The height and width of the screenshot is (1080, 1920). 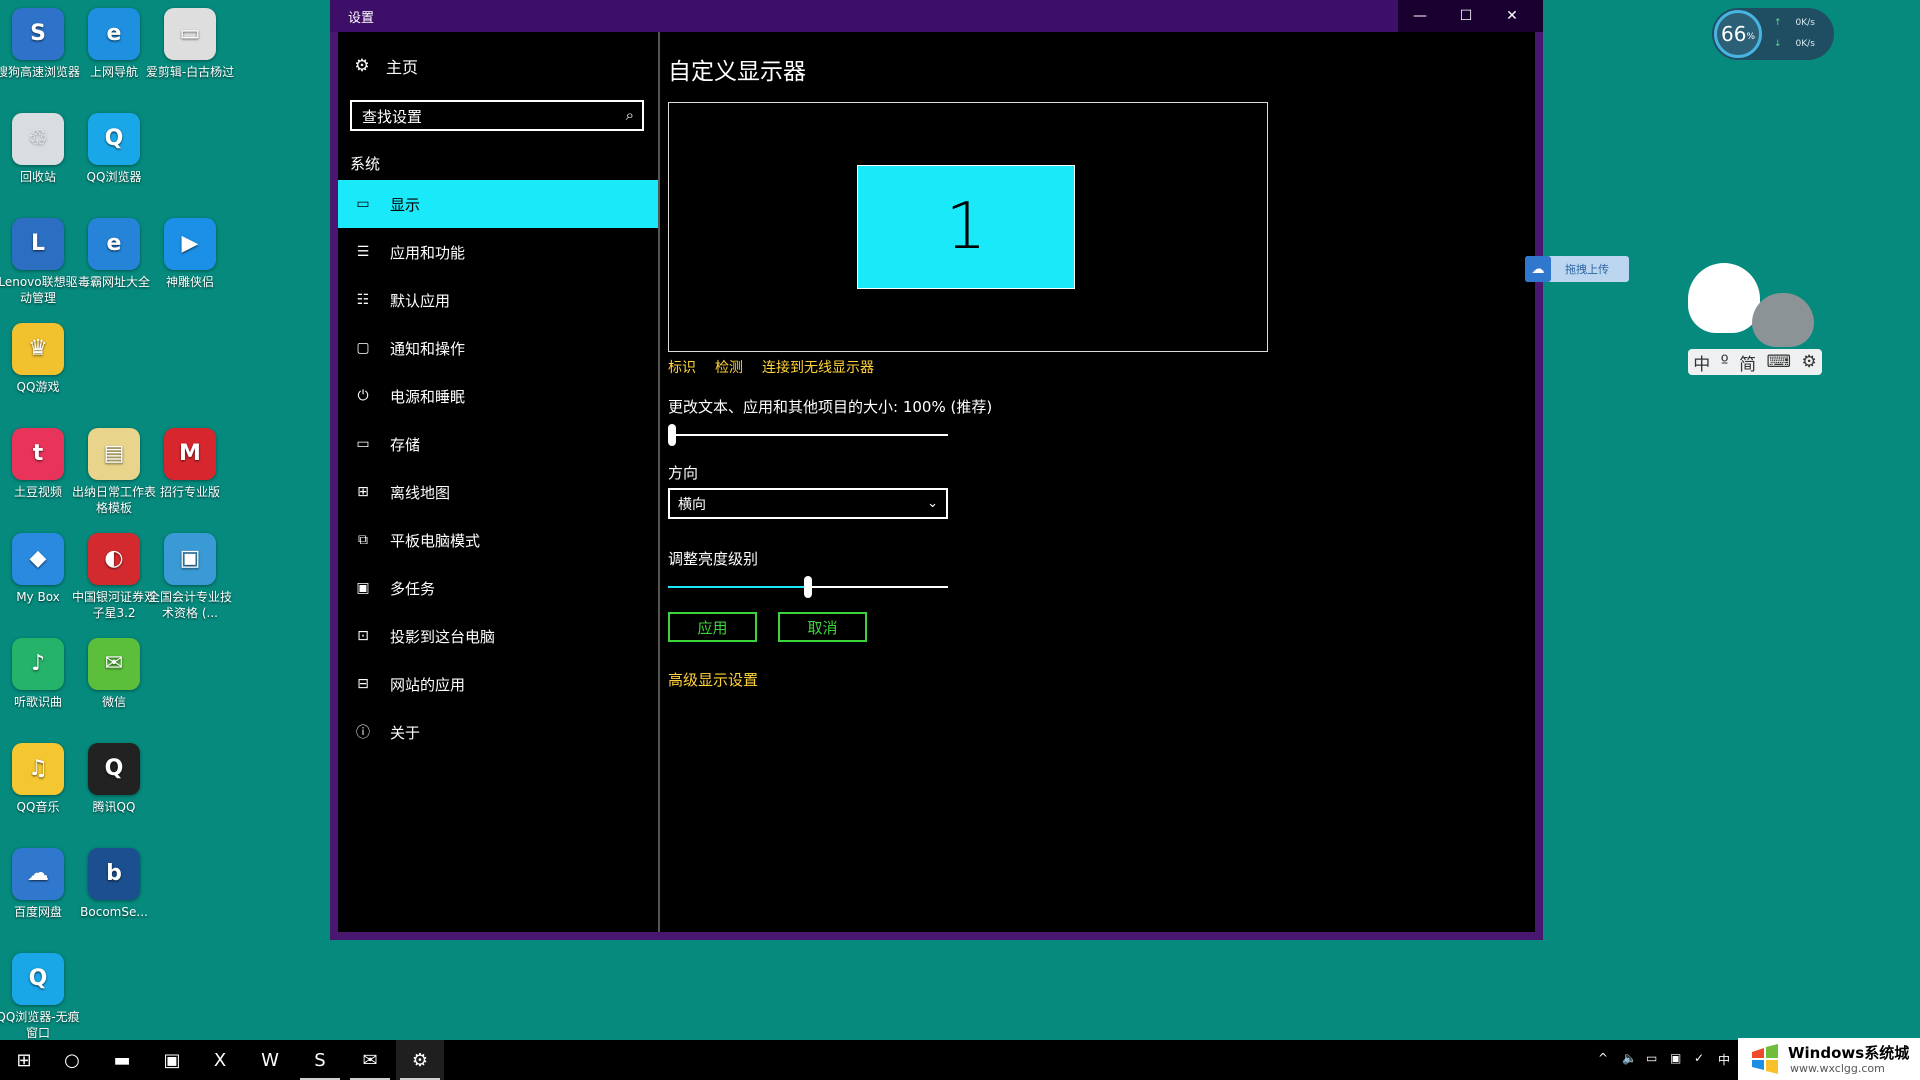 I want to click on ime-button: 简, so click(x=1747, y=362).